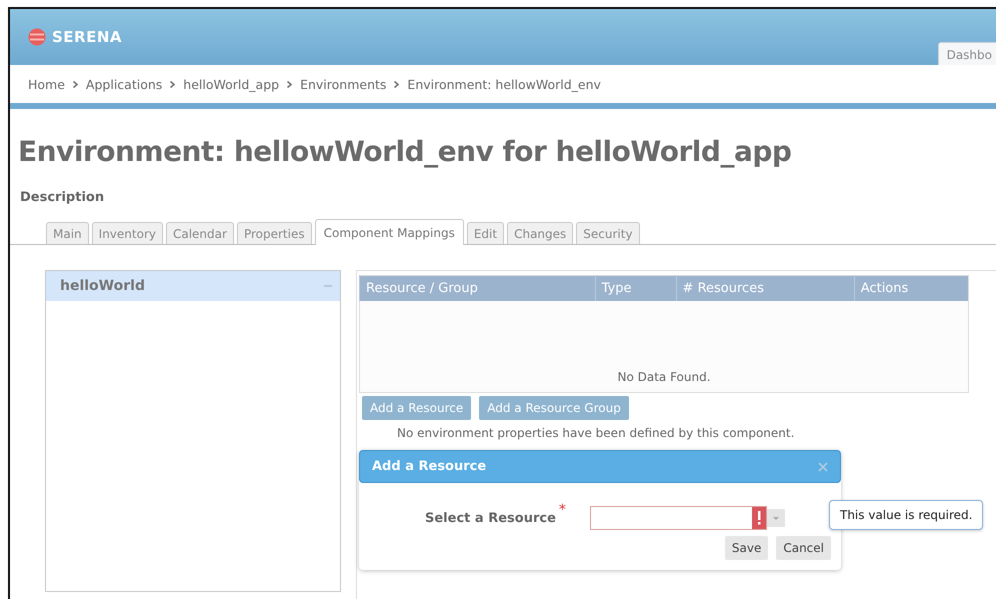 Image resolution: width=996 pixels, height=599 pixels. I want to click on dashboard-tab: Dashbo, so click(967, 53).